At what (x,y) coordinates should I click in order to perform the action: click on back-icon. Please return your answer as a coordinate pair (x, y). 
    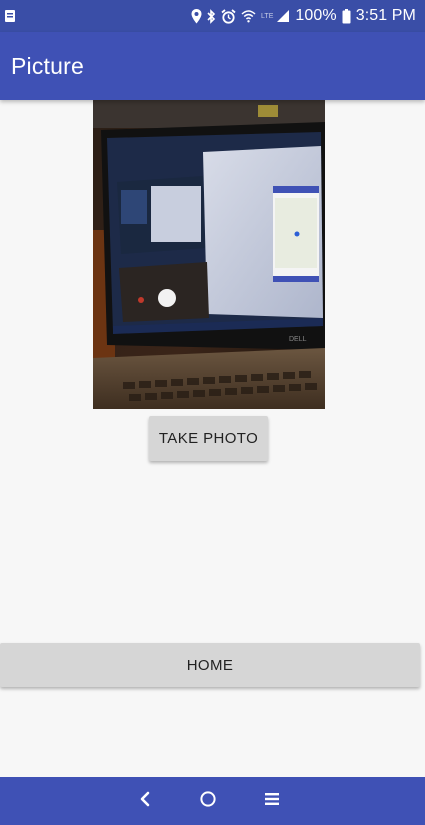
    Looking at the image, I should click on (145, 801).